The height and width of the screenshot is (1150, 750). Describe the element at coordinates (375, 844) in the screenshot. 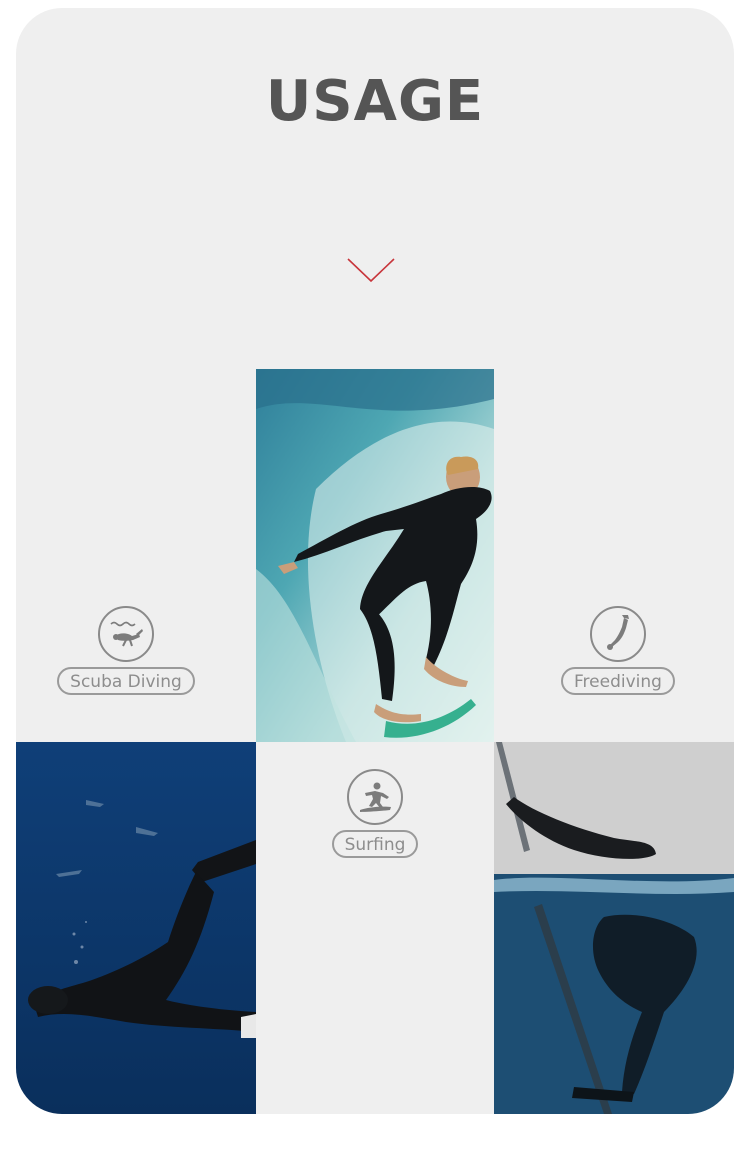

I see `activity-label: Surfing` at that location.